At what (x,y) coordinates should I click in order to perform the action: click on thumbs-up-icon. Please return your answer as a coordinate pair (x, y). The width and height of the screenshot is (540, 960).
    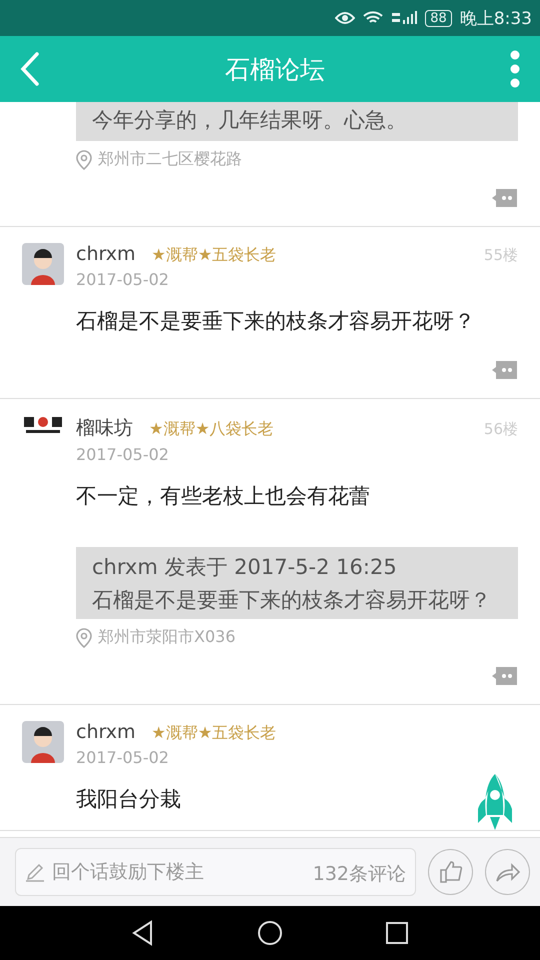
    Looking at the image, I should click on (450, 872).